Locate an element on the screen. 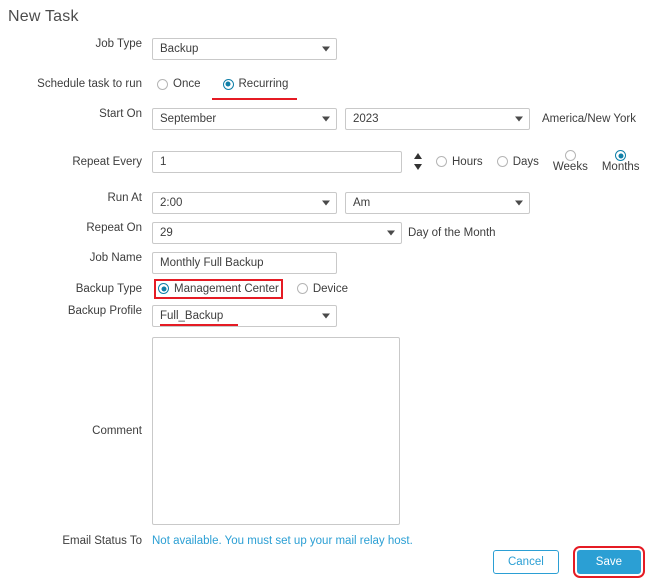  radio-hours-label: Hours is located at coordinates (467, 161).